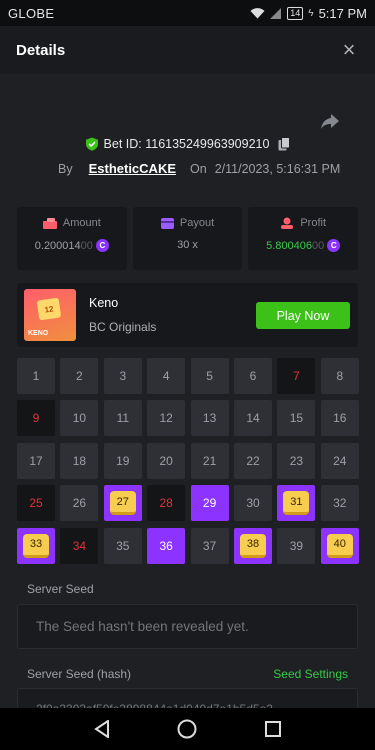  I want to click on play-now-button: Play Now, so click(303, 315).